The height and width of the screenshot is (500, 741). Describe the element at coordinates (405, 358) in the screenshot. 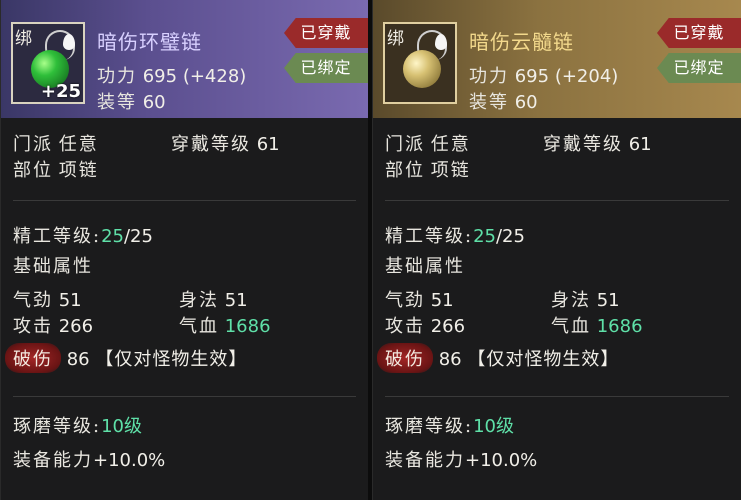

I see `pierce-label: 破伤` at that location.